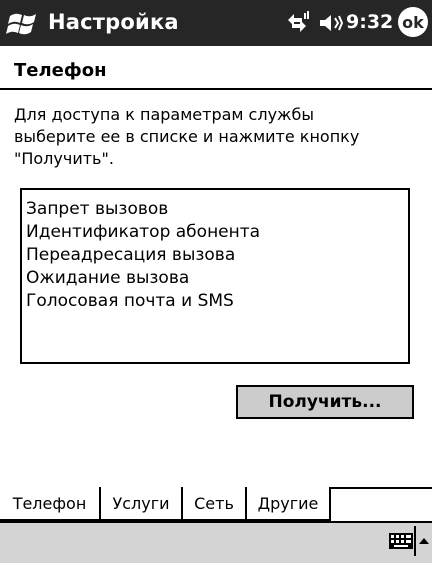  Describe the element at coordinates (141, 504) in the screenshot. I see `tab-services: Услуги` at that location.